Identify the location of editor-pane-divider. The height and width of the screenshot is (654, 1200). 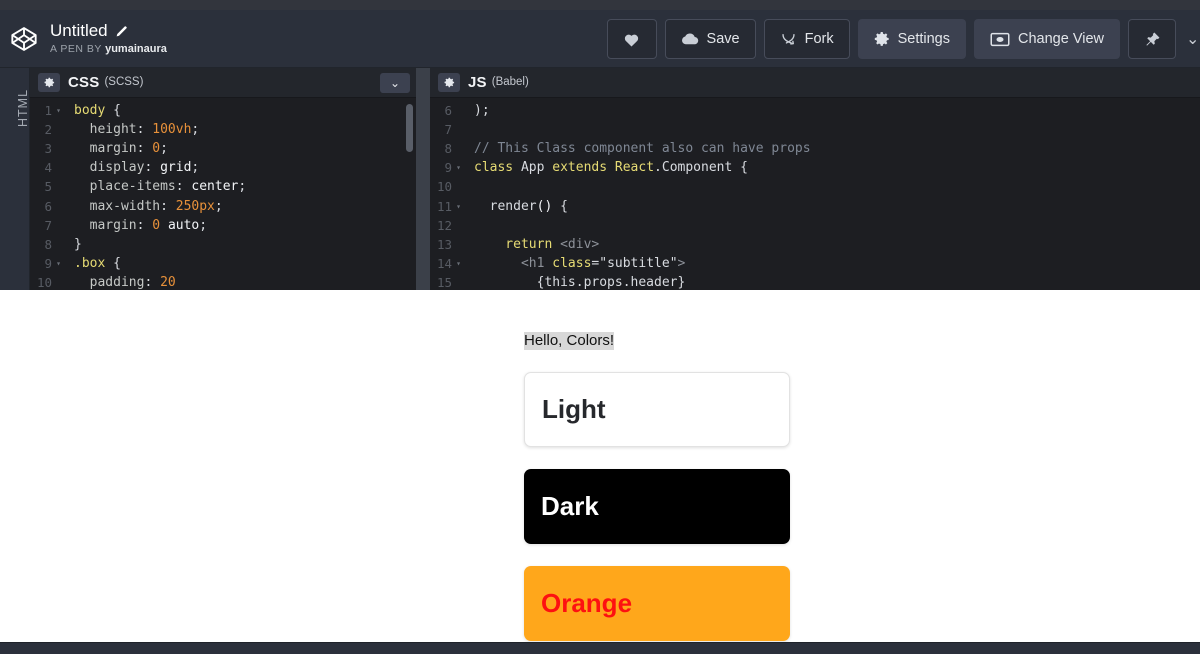
(423, 179).